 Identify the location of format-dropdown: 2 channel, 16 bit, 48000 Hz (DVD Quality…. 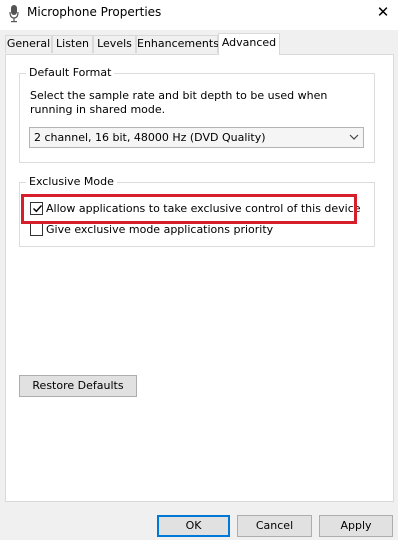
(196, 137).